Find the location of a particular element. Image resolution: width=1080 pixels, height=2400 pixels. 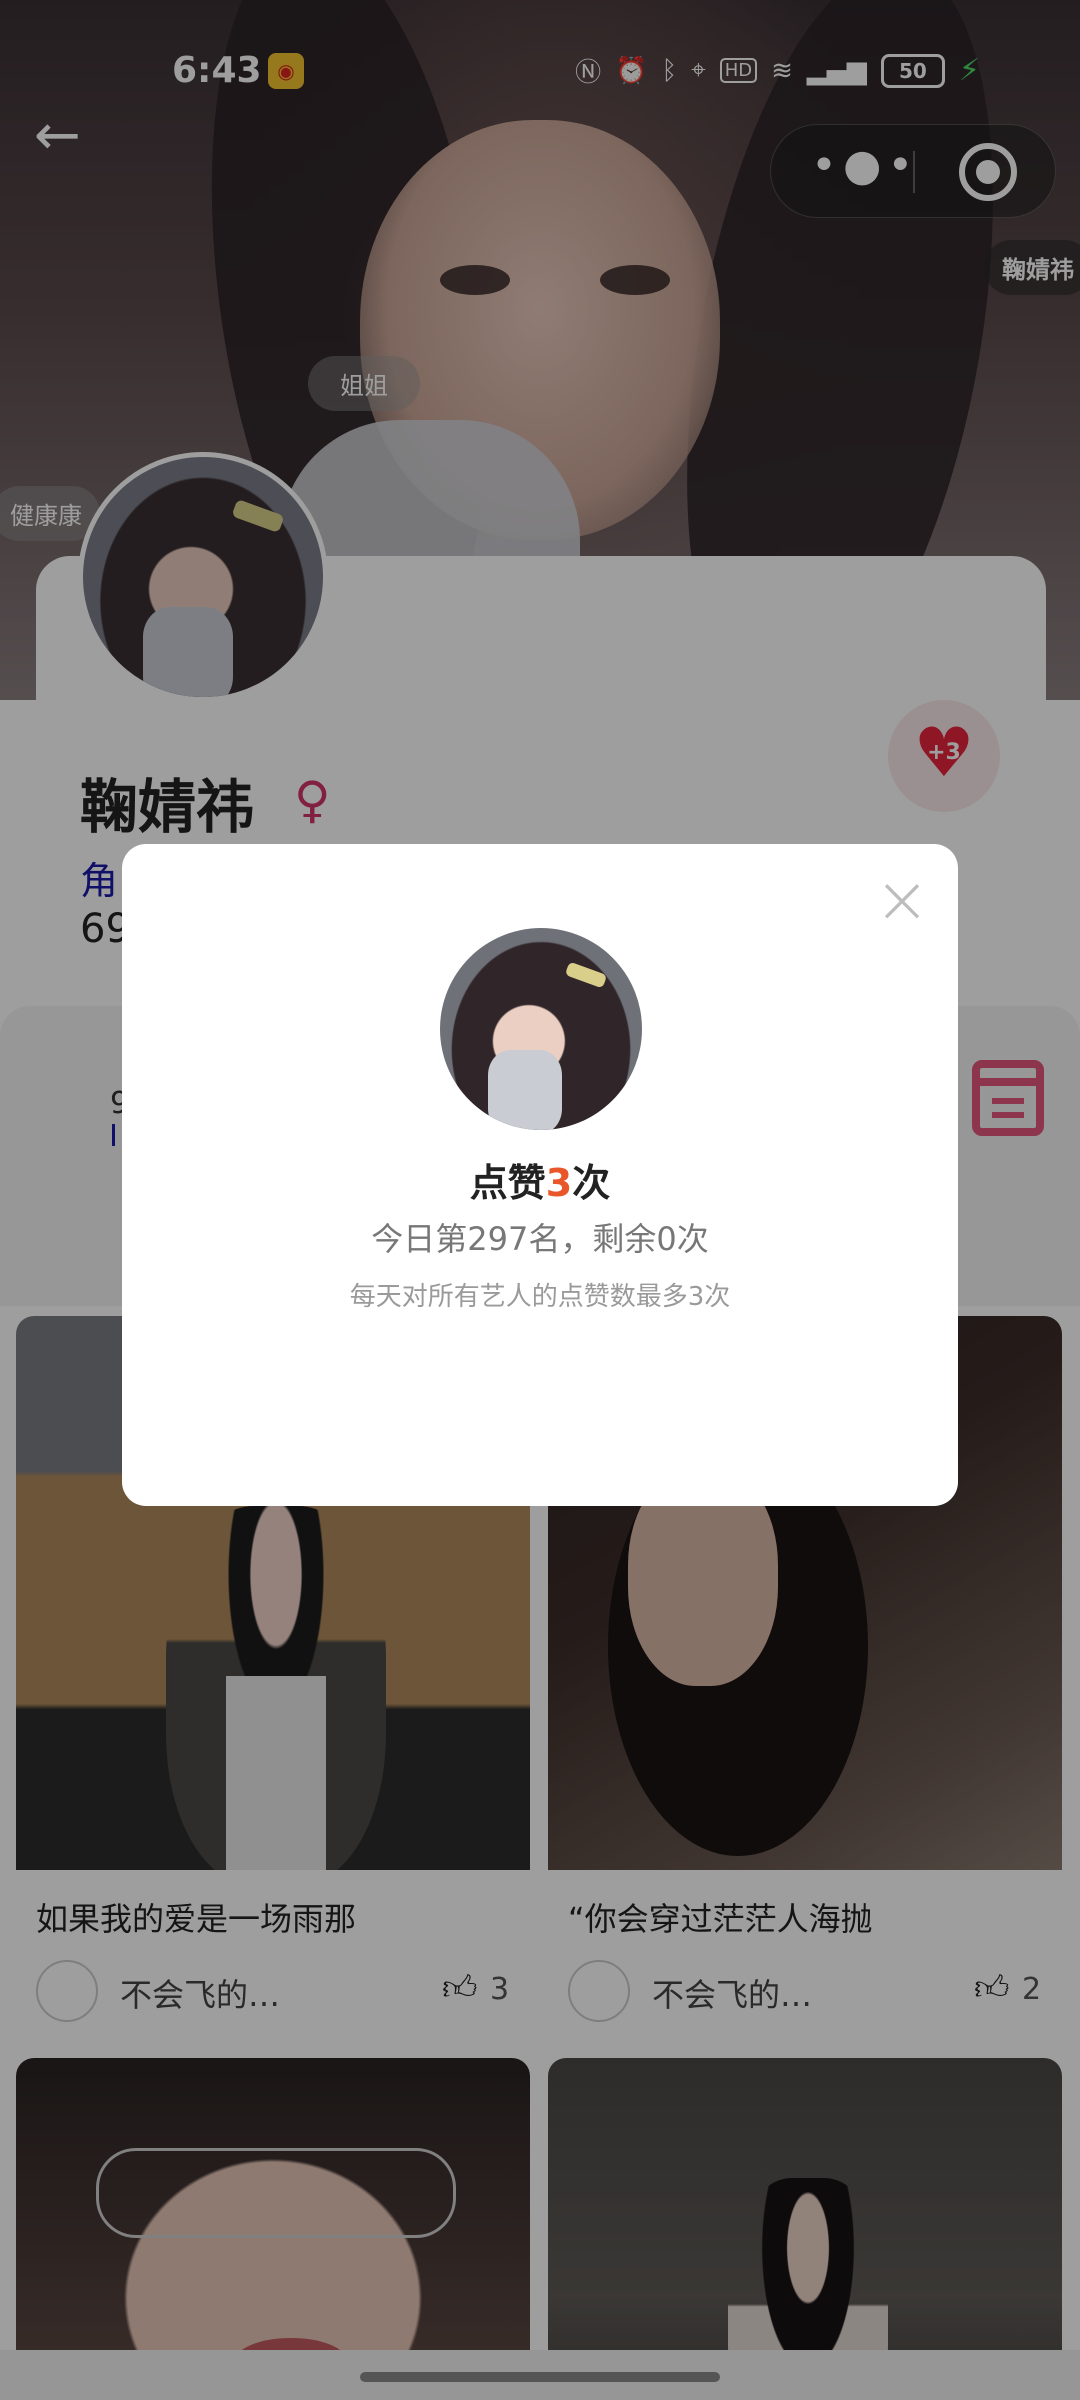

dialog-title-prefix: 点赞 is located at coordinates (507, 1183).